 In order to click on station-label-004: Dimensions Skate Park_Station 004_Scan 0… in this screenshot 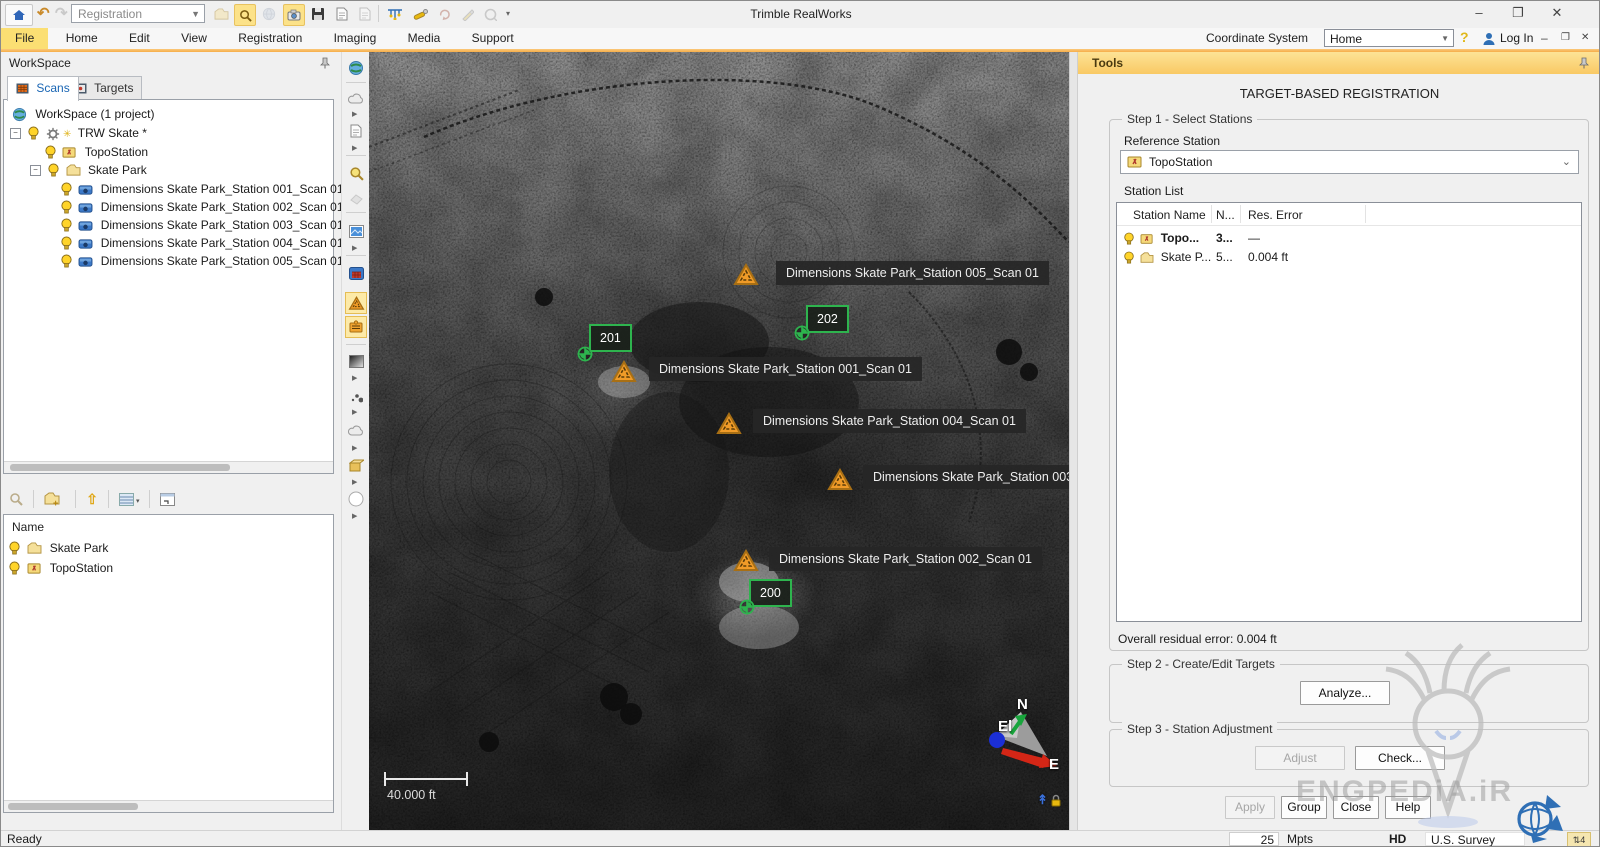, I will do `click(889, 421)`.